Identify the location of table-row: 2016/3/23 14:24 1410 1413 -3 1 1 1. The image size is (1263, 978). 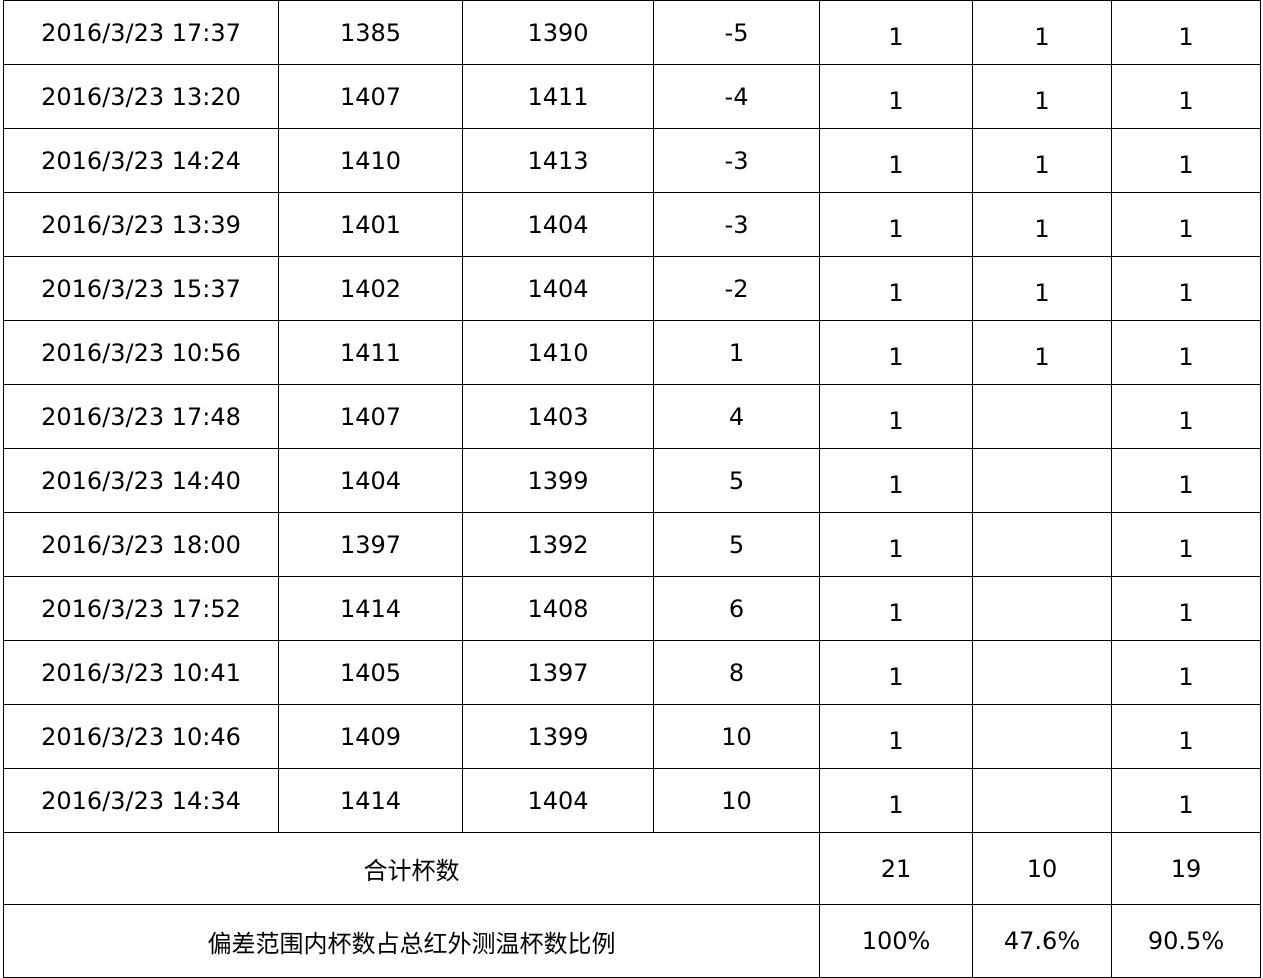
(632, 160).